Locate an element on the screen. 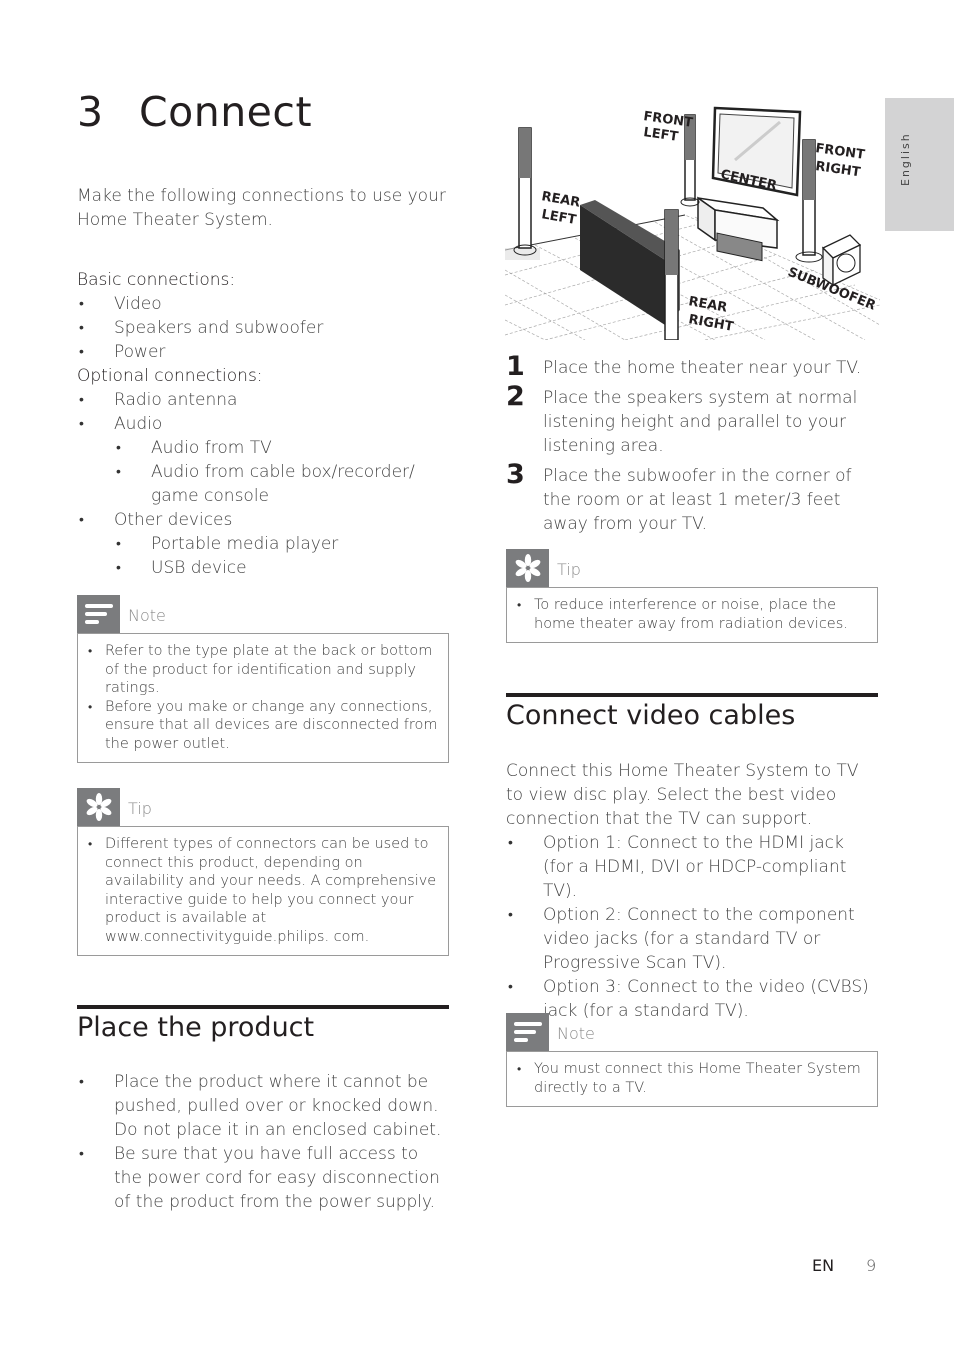 The width and height of the screenshot is (954, 1350). list-item: Speakers and subwoofer is located at coordinates (262, 328).